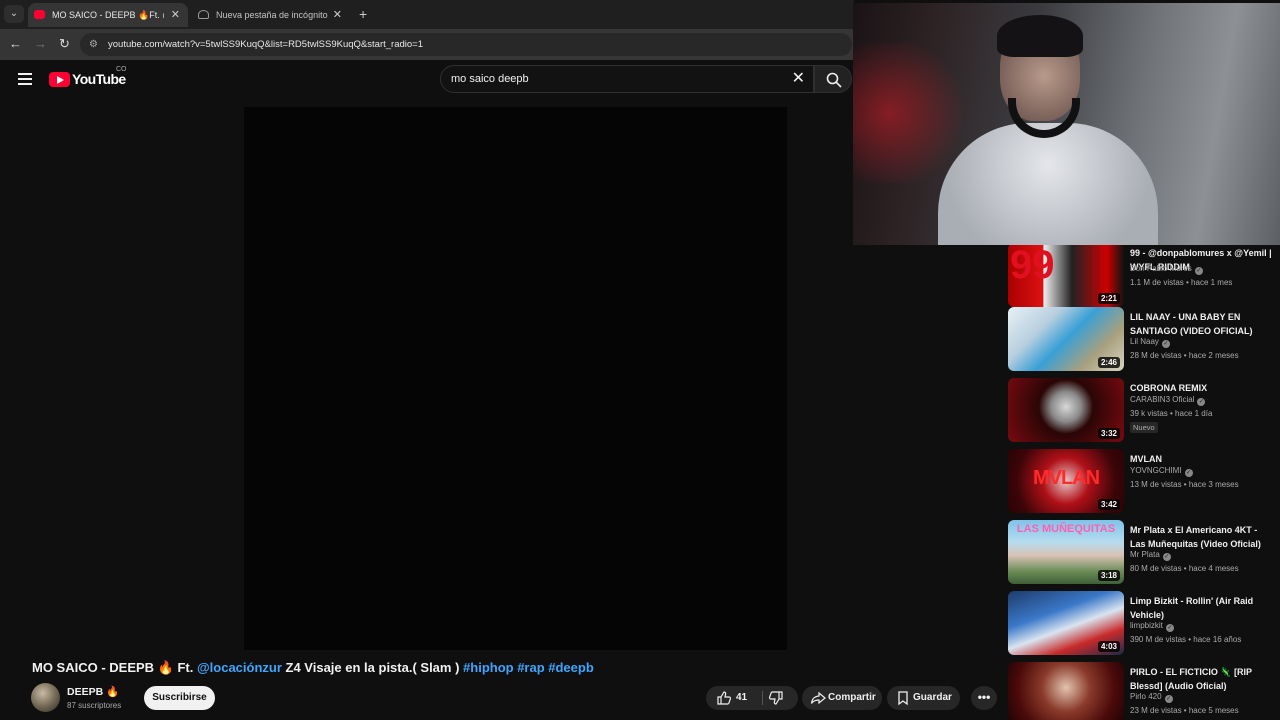  What do you see at coordinates (1108, 362) in the screenshot?
I see `video-duration: 2:46` at bounding box center [1108, 362].